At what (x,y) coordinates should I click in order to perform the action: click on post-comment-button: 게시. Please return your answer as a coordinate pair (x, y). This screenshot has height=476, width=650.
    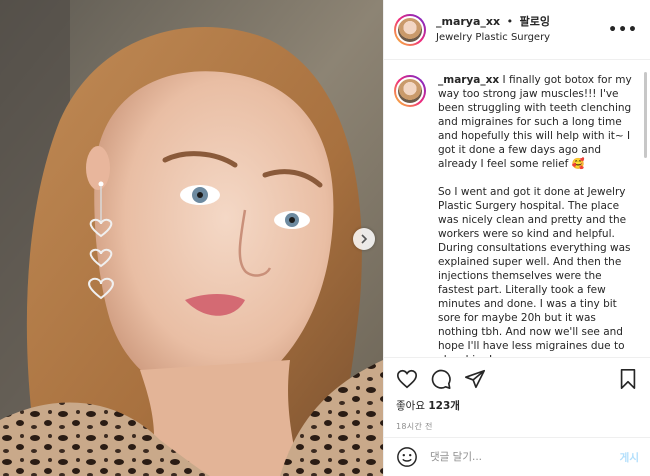
    Looking at the image, I should click on (629, 457).